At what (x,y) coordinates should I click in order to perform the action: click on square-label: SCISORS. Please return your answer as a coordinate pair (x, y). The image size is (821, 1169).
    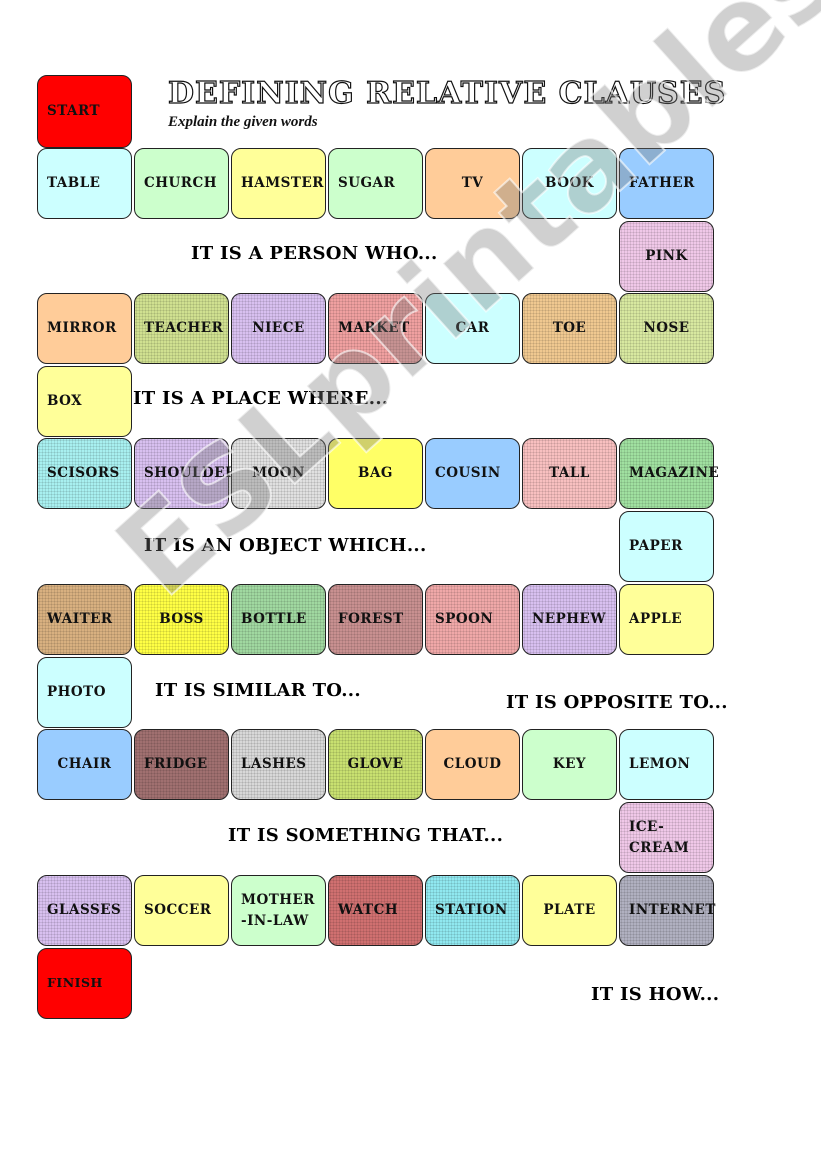
    Looking at the image, I should click on (83, 473).